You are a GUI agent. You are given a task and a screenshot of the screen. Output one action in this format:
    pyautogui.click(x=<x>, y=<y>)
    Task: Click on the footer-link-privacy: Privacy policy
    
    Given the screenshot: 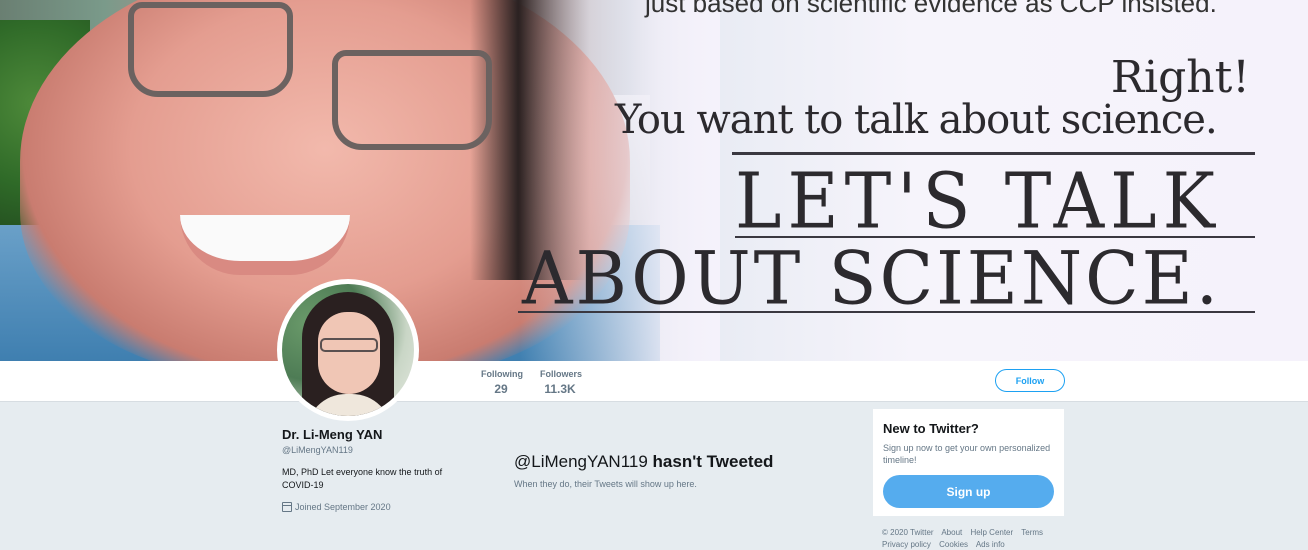 What is the action you would take?
    pyautogui.click(x=906, y=544)
    